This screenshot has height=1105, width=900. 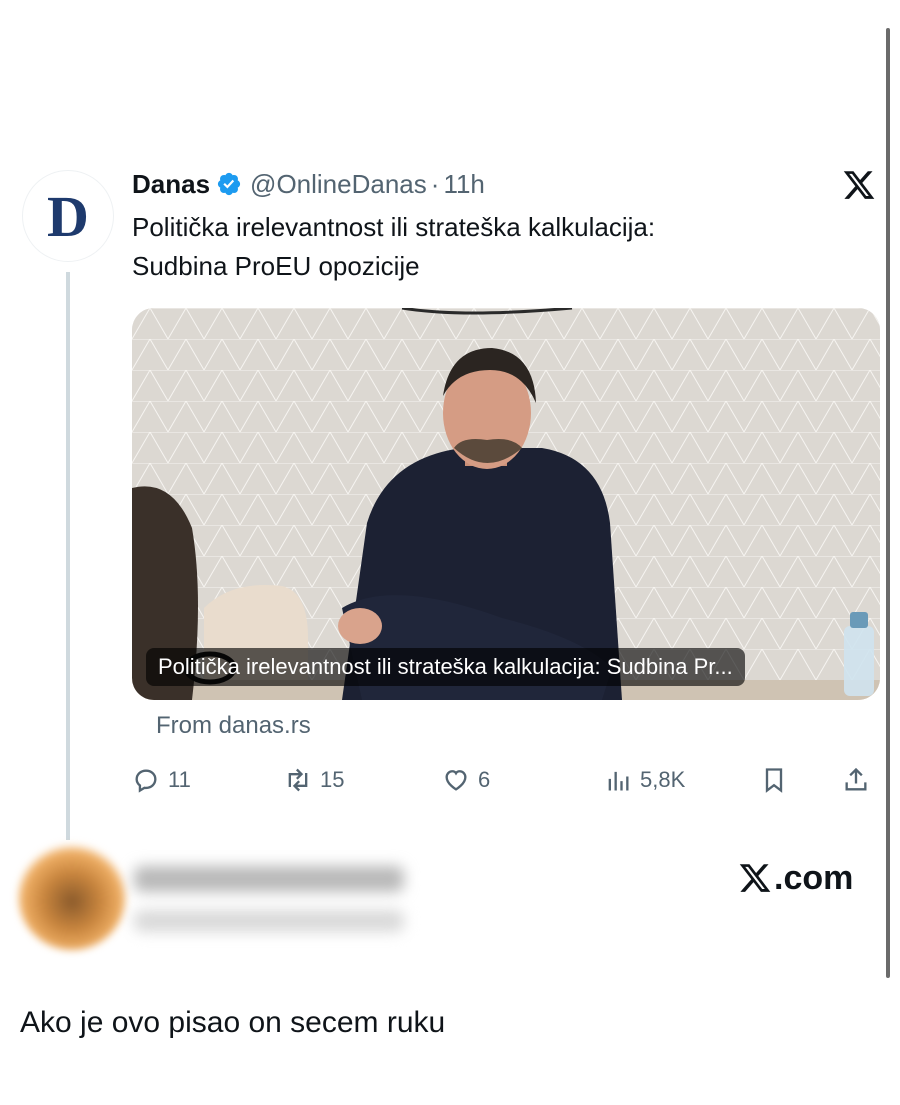 What do you see at coordinates (814, 877) in the screenshot?
I see `x-com-label: .com` at bounding box center [814, 877].